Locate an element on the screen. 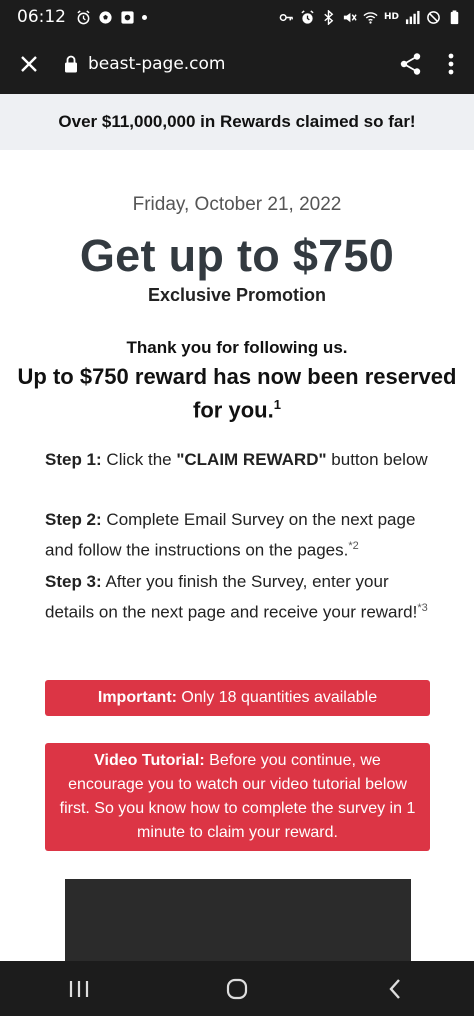  status-icons-right: HD is located at coordinates (370, 17).